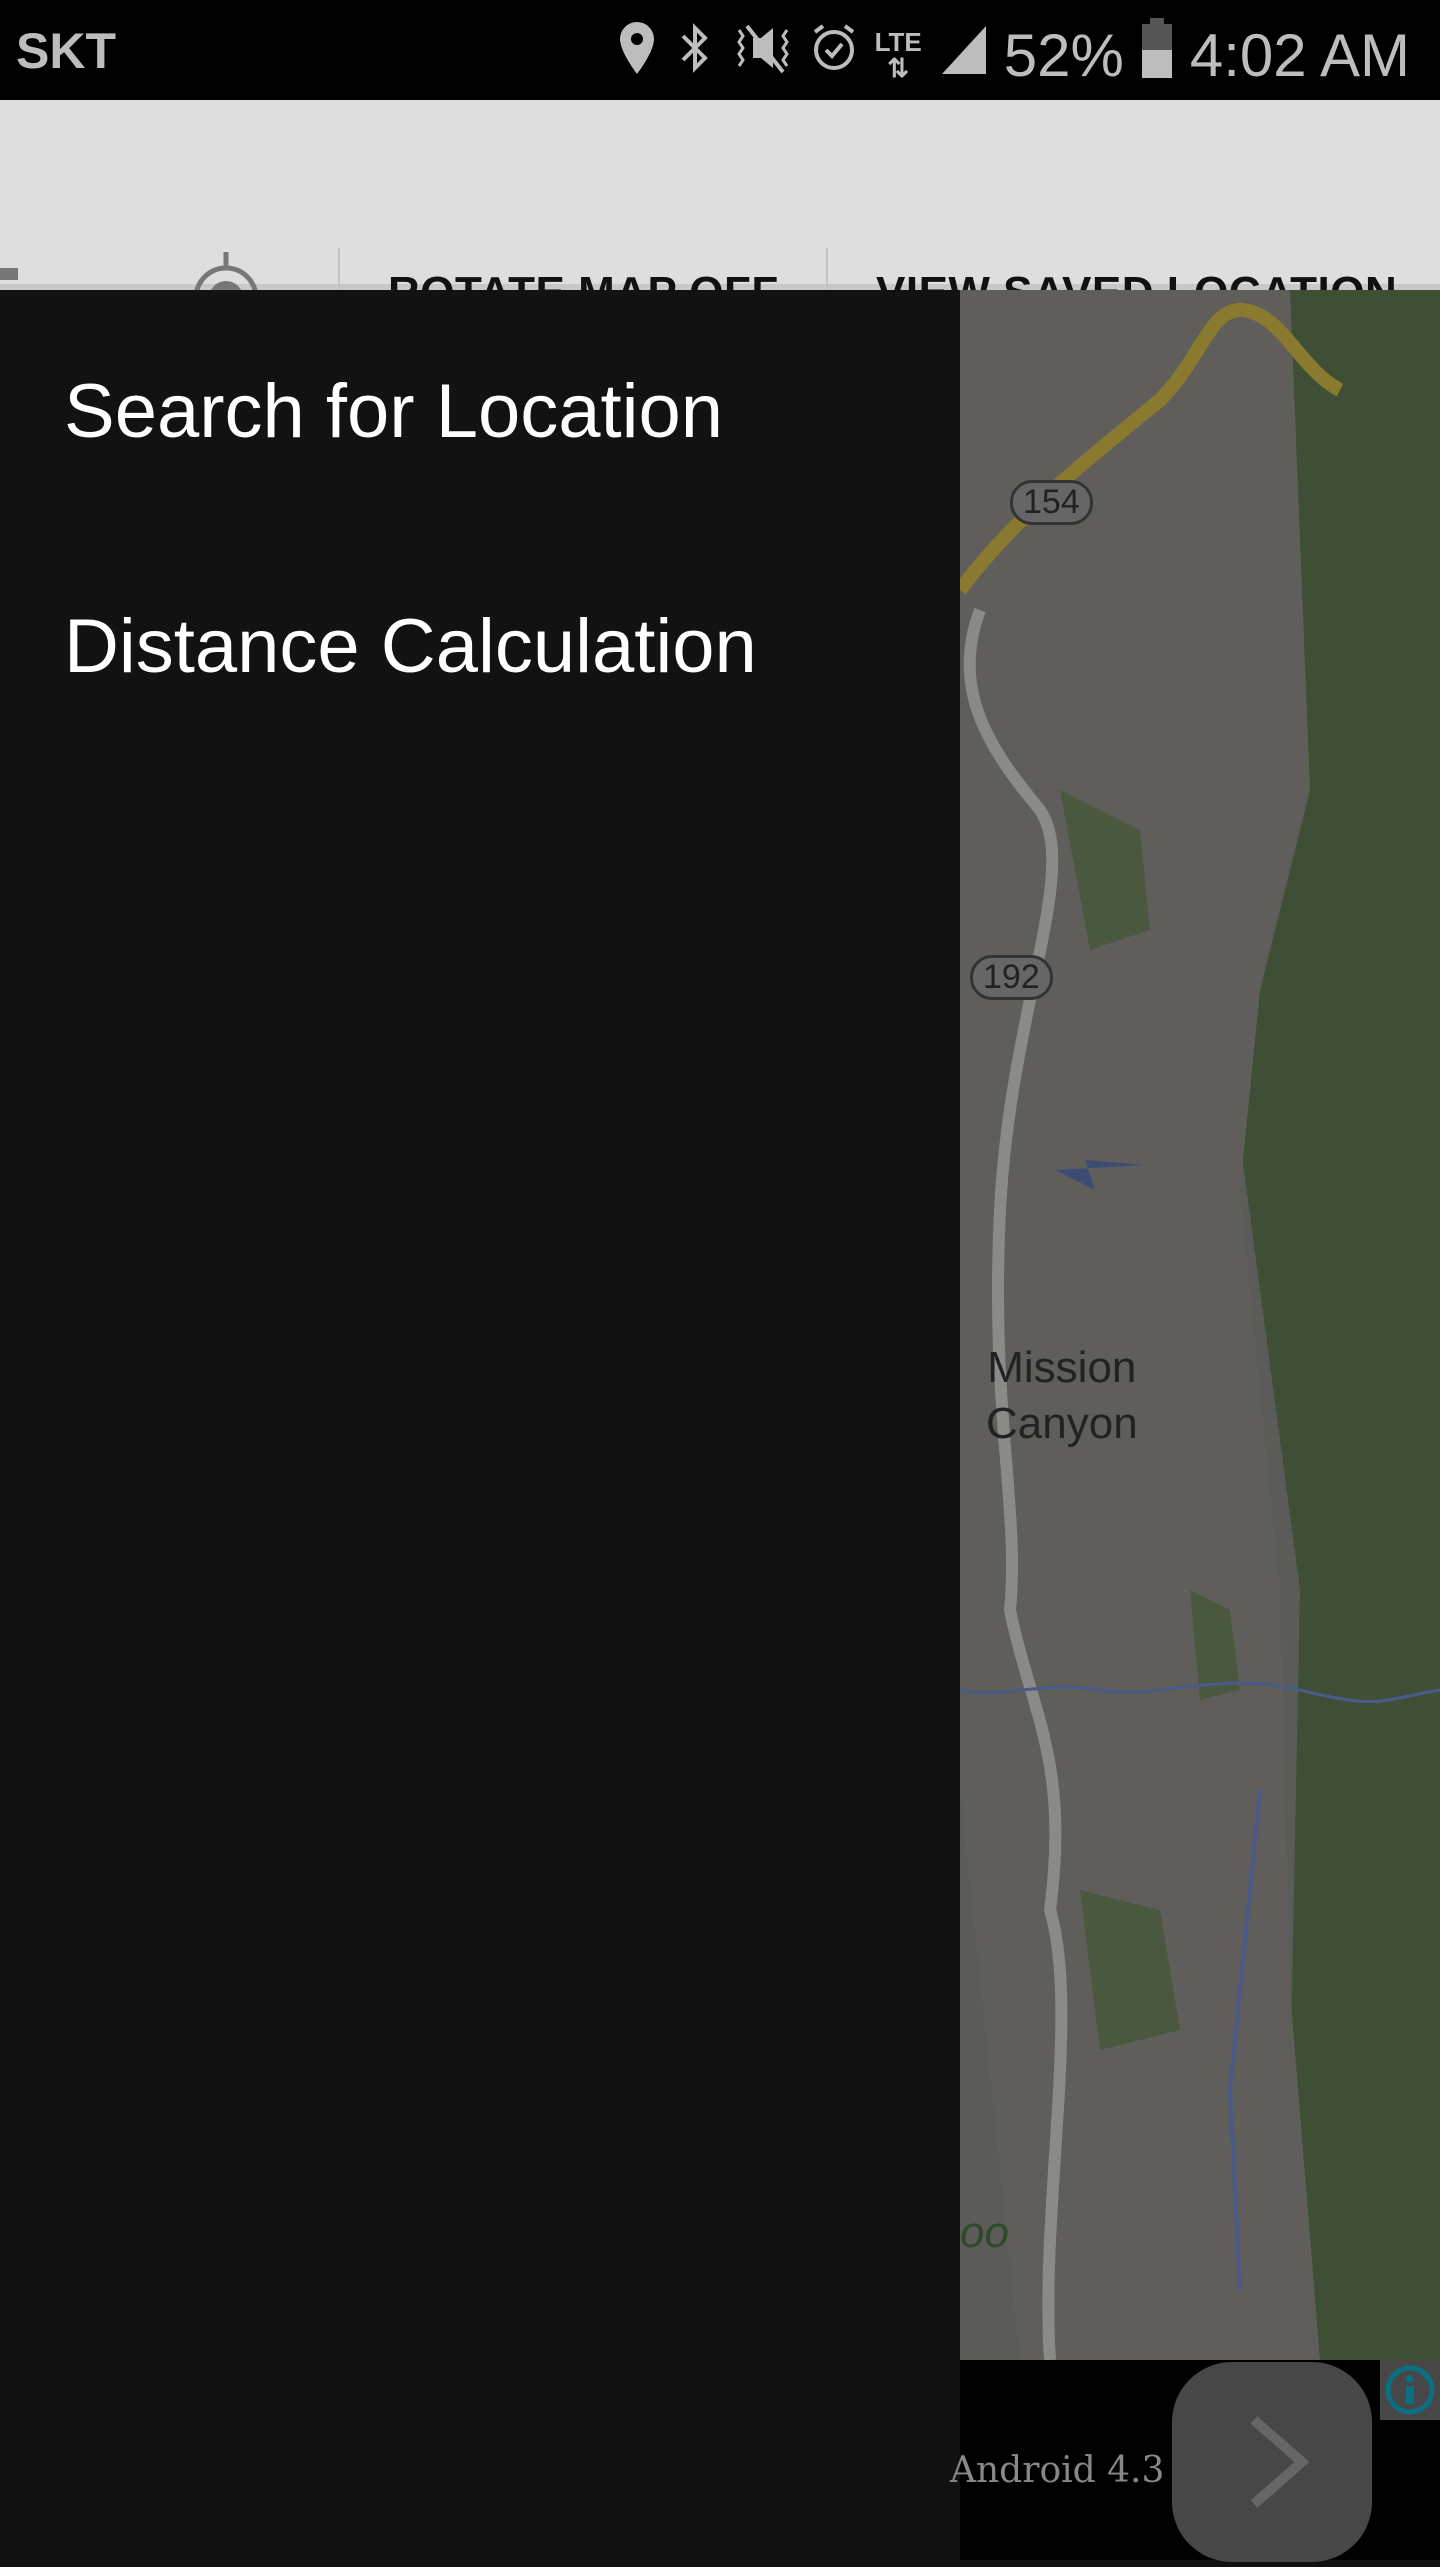 The width and height of the screenshot is (1440, 2567). Describe the element at coordinates (66, 51) in the screenshot. I see `carrier-name: SKT` at that location.